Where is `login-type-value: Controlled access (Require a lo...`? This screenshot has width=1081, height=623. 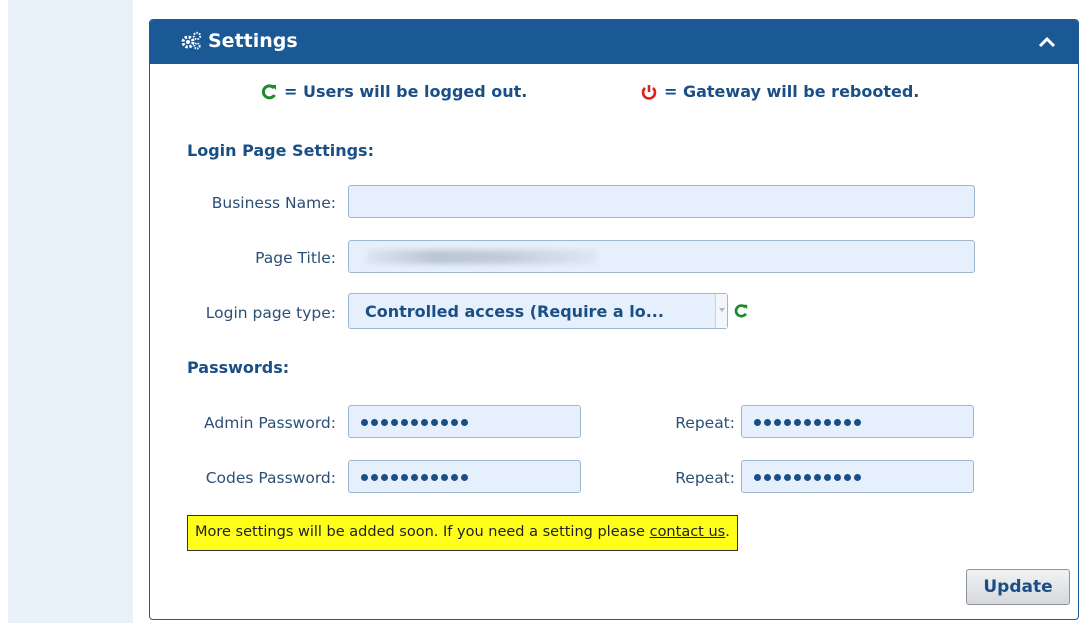
login-type-value: Controlled access (Require a lo... is located at coordinates (514, 311).